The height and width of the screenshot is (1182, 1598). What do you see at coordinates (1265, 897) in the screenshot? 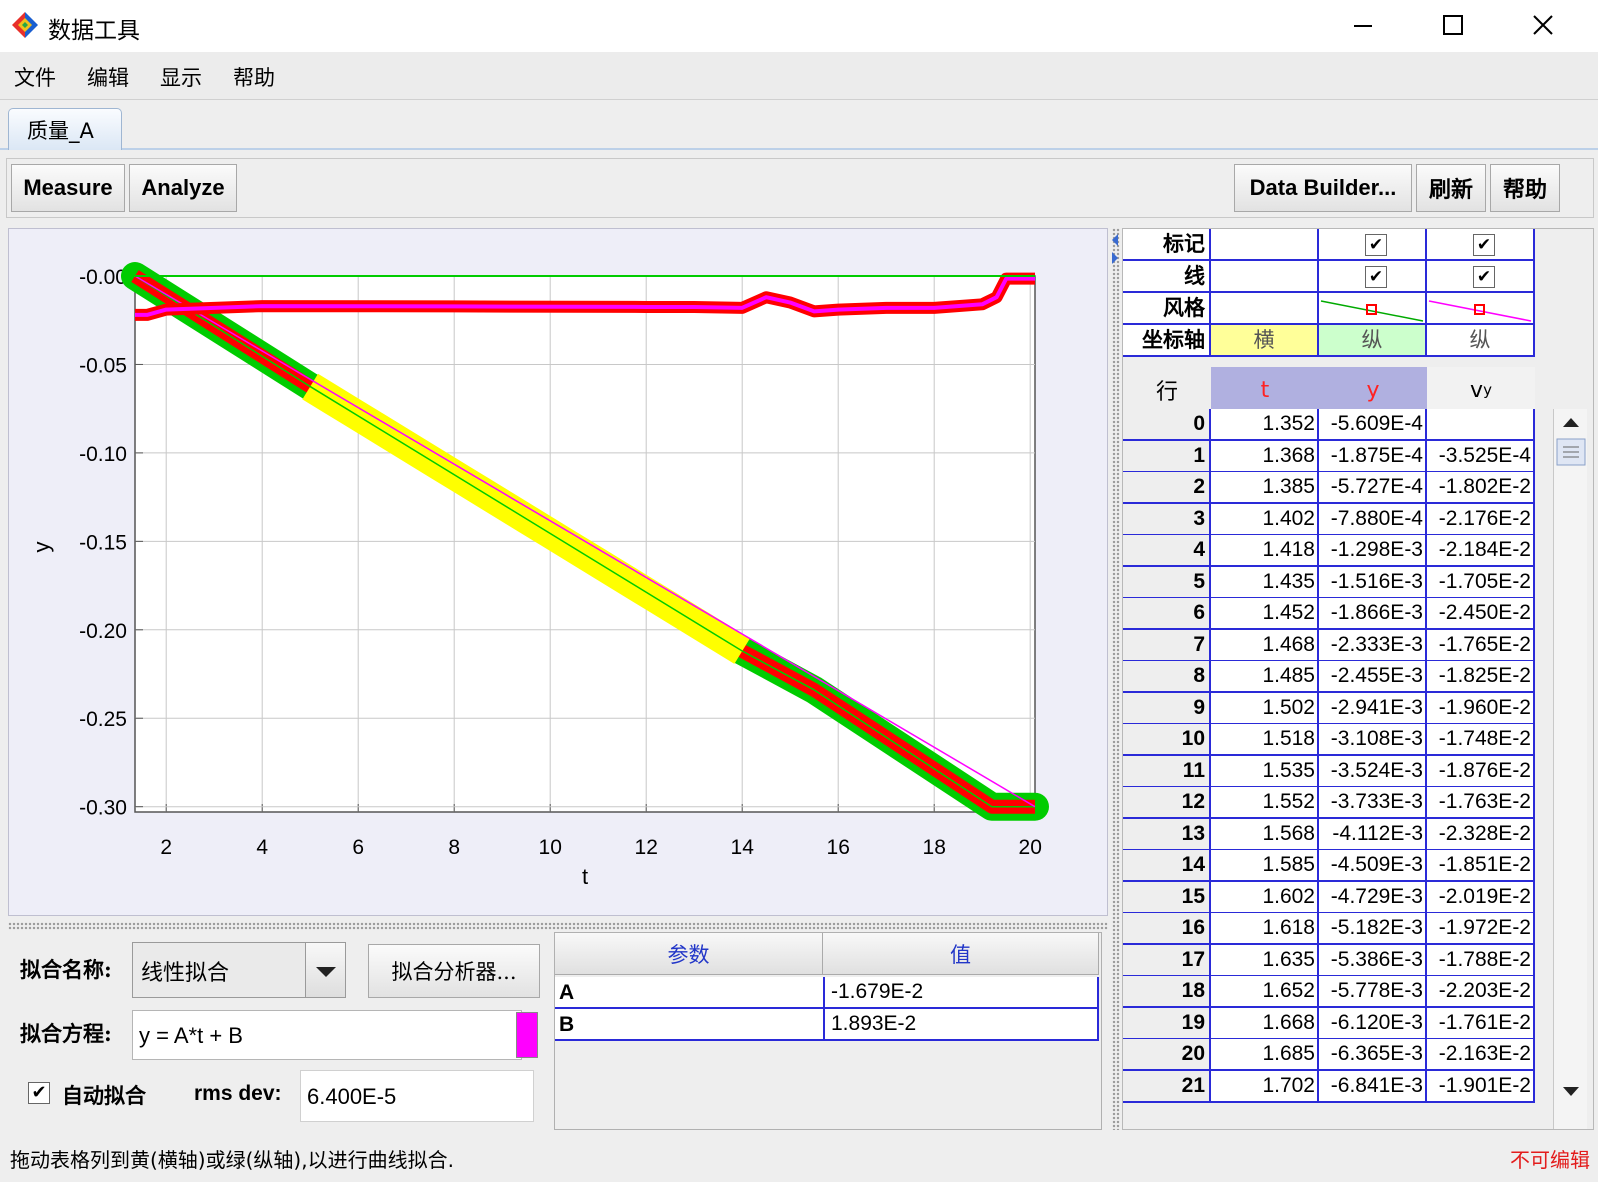
I see `table-cell: 1.602` at bounding box center [1265, 897].